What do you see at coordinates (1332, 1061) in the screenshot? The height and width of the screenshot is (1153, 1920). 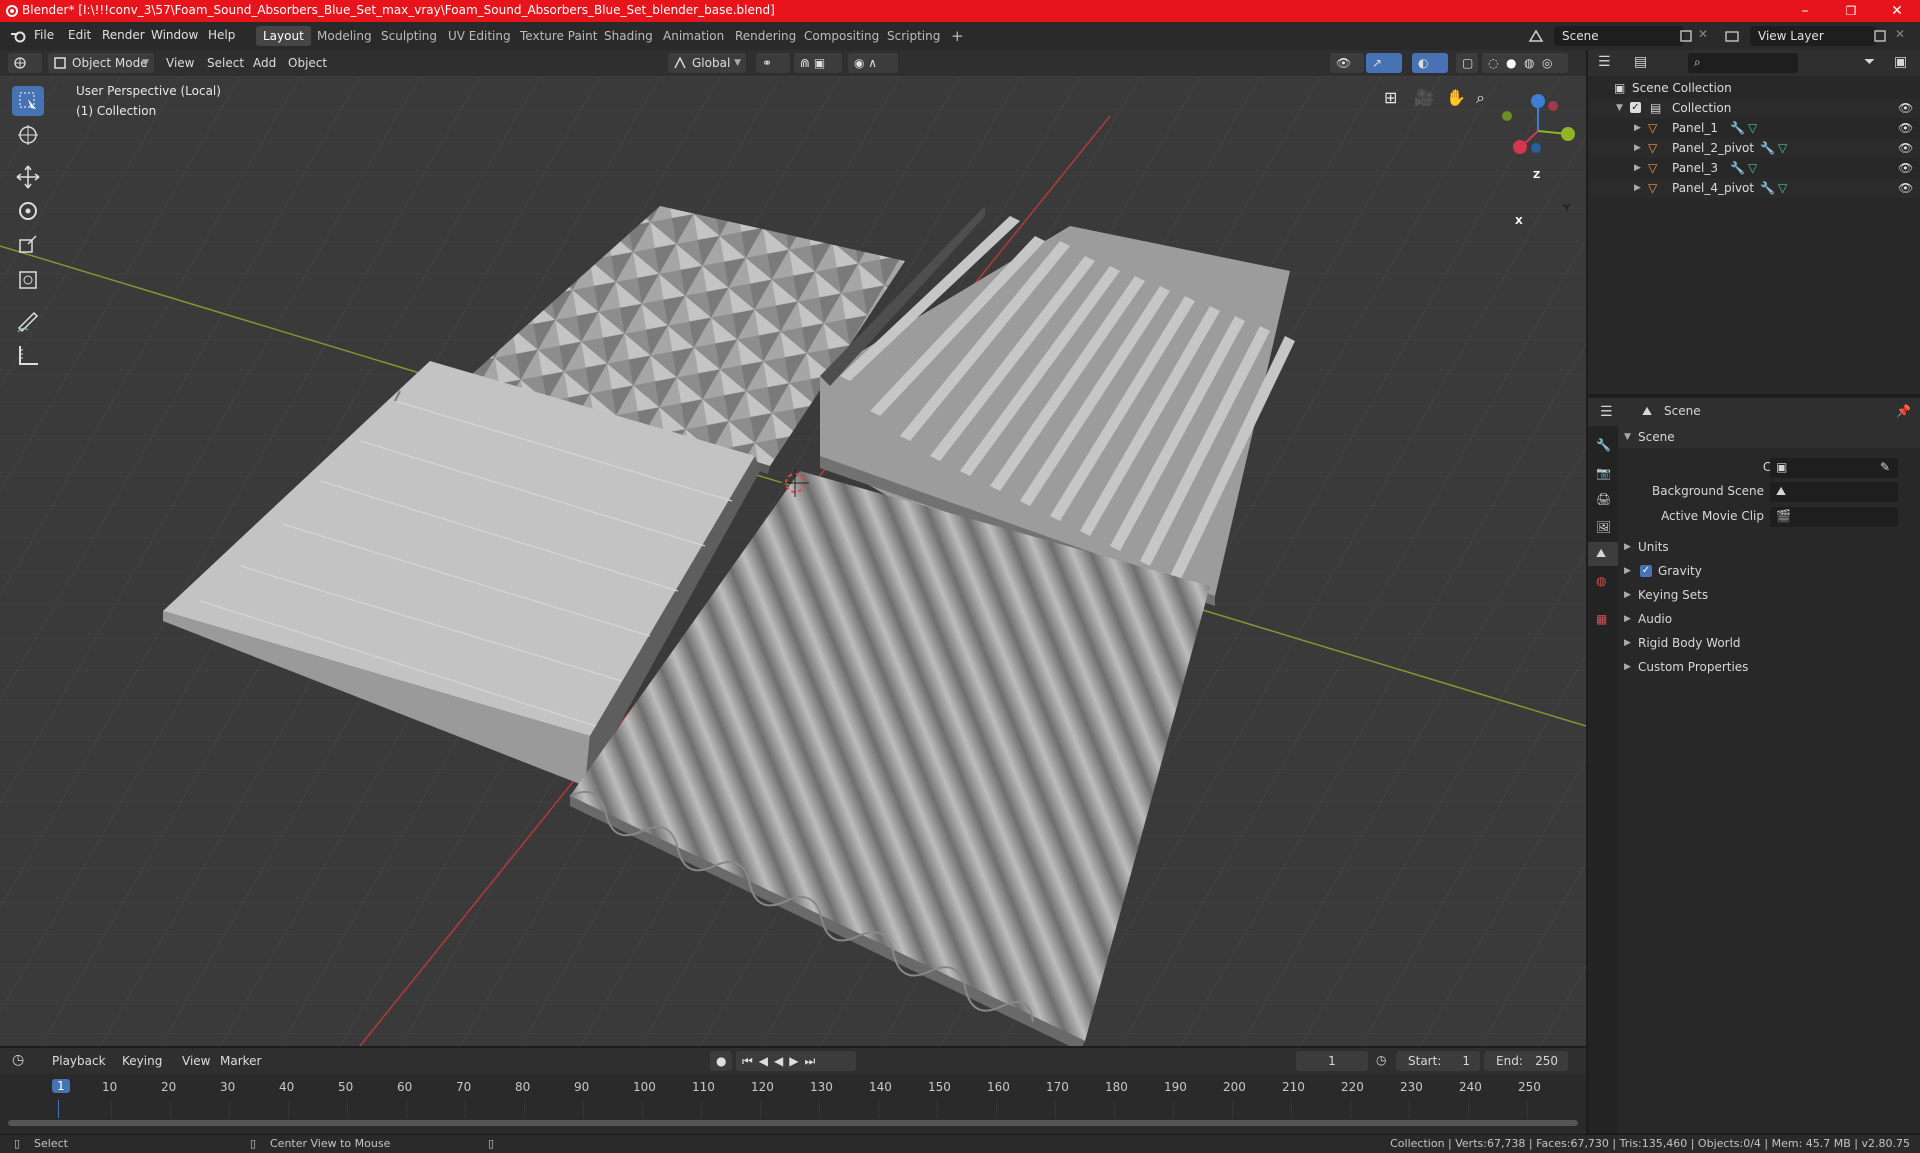 I see `current-frame-field: 1` at bounding box center [1332, 1061].